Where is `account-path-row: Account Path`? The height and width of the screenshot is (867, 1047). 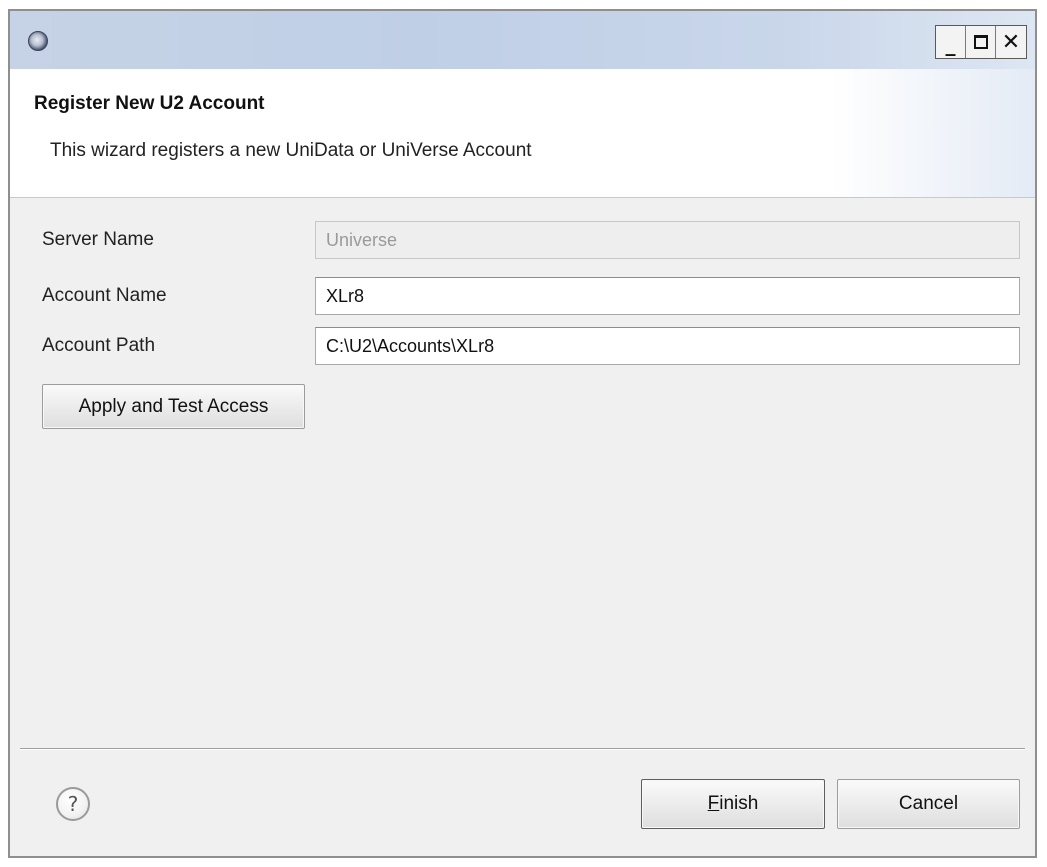
account-path-row: Account Path is located at coordinates (522, 347).